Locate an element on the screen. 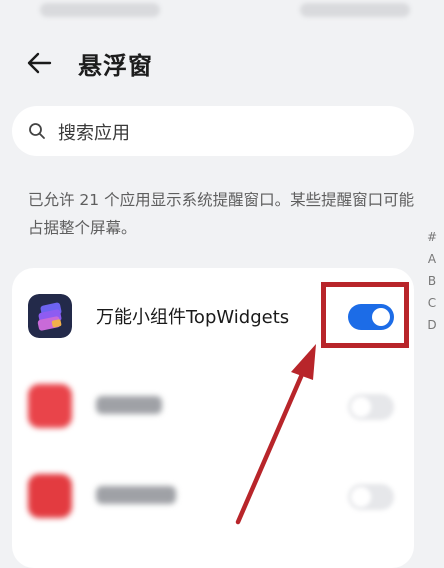 The height and width of the screenshot is (568, 444). index-letter: D is located at coordinates (432, 325).